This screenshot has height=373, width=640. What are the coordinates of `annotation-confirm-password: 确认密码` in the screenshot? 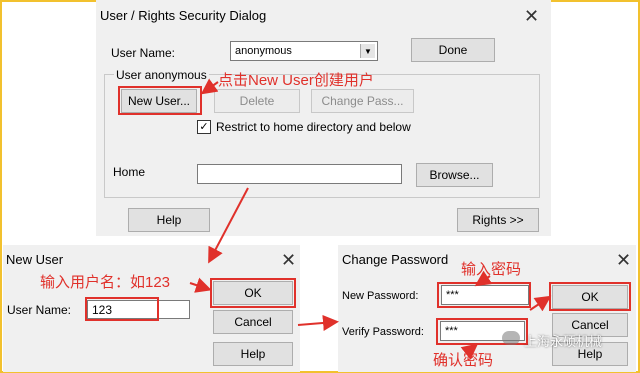 It's located at (463, 360).